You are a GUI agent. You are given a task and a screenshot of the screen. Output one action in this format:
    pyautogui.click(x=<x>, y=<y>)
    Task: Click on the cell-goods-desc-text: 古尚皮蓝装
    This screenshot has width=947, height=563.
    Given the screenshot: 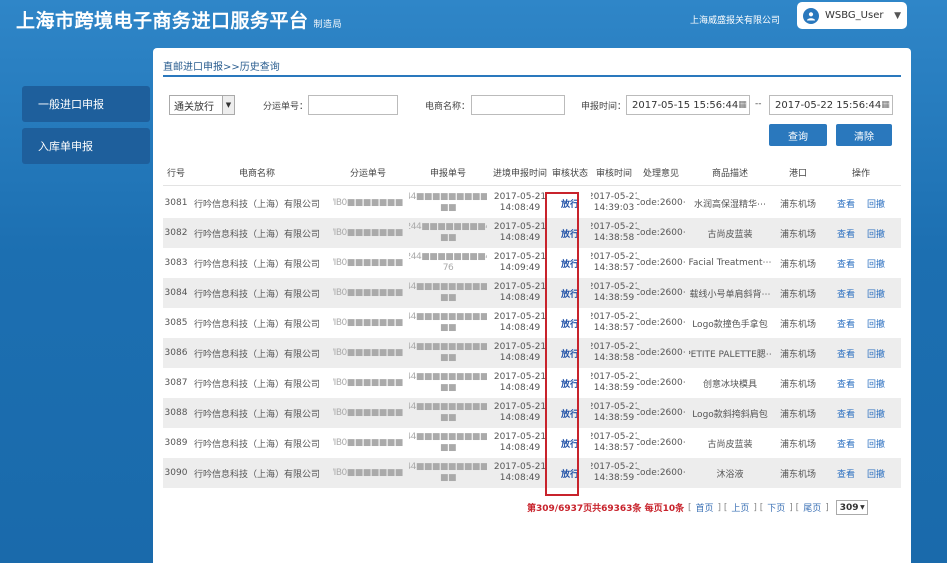 What is the action you would take?
    pyautogui.click(x=730, y=444)
    